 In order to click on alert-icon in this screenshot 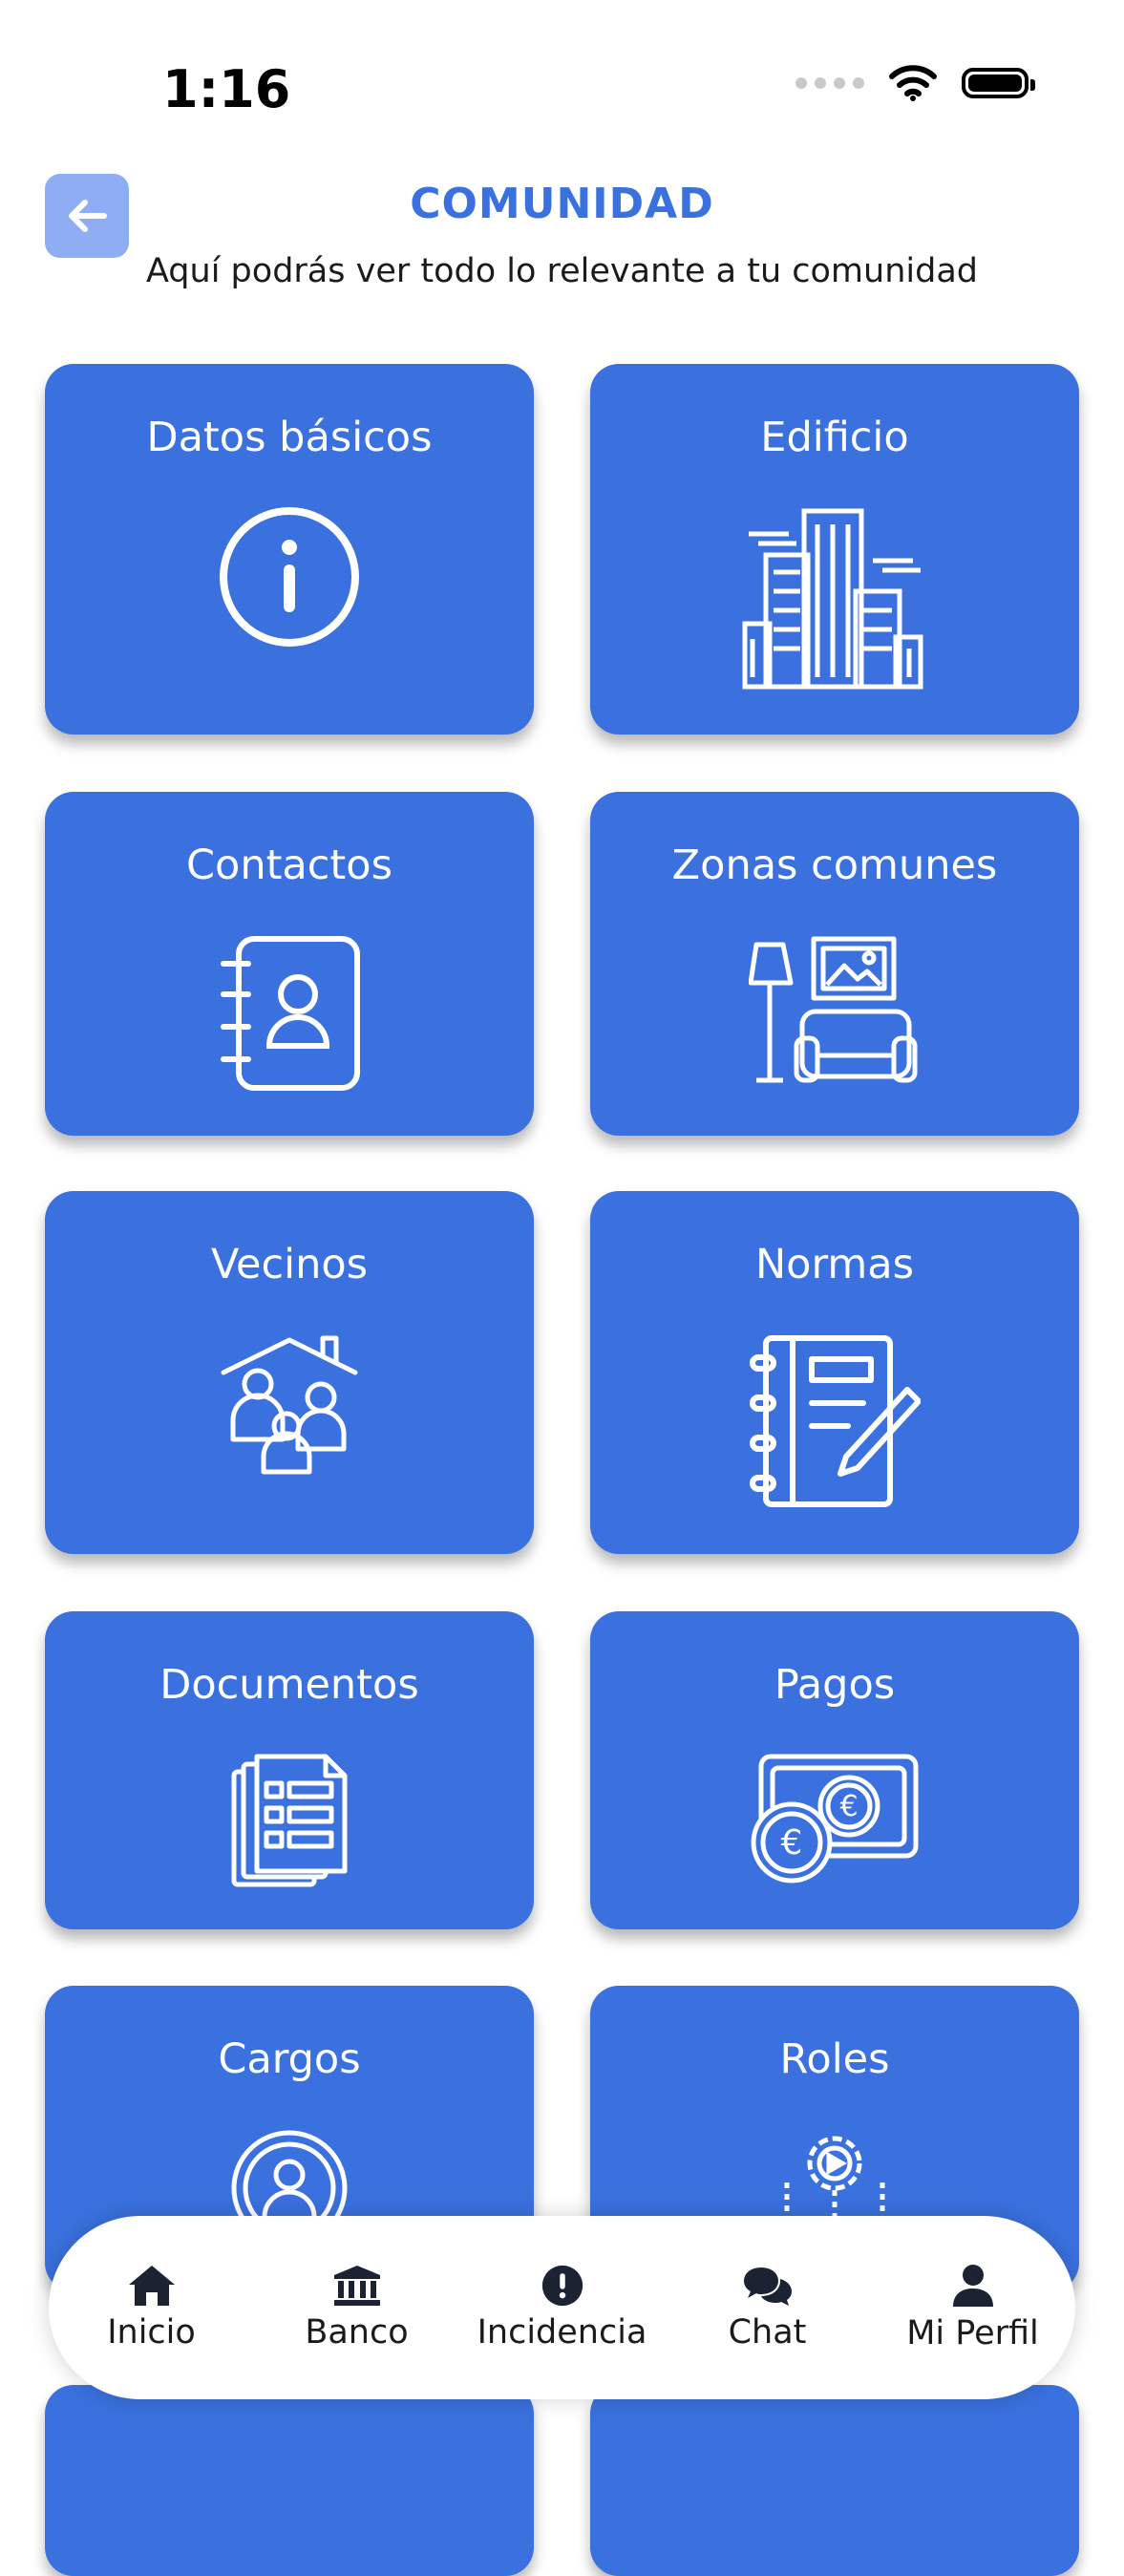, I will do `click(562, 2286)`.